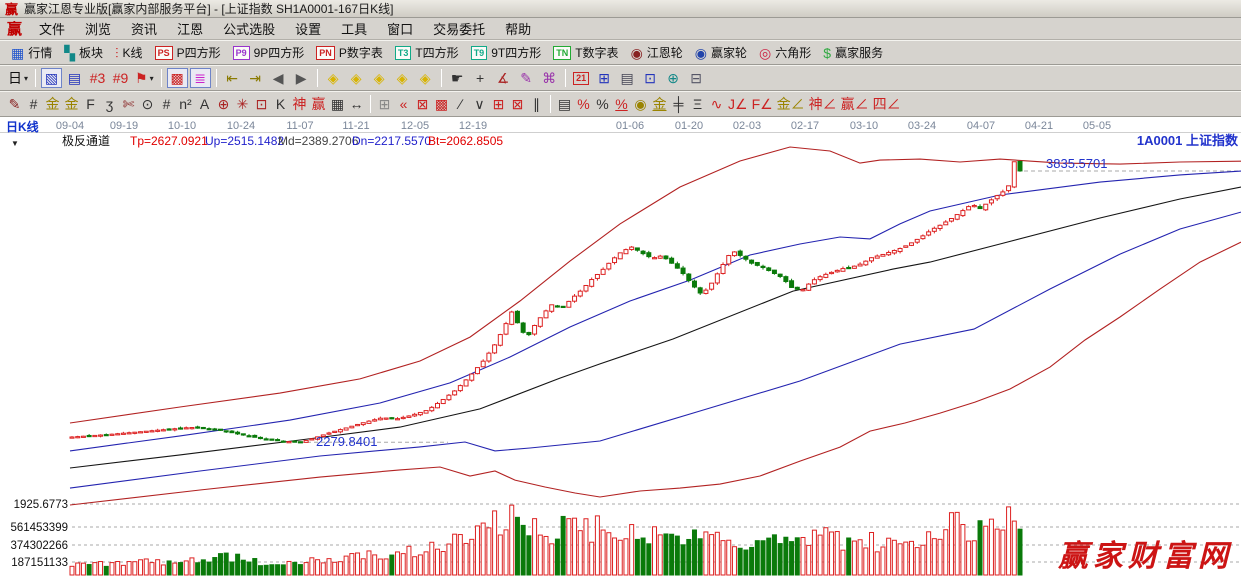  I want to click on view-network-icon: ⊕, so click(673, 78).